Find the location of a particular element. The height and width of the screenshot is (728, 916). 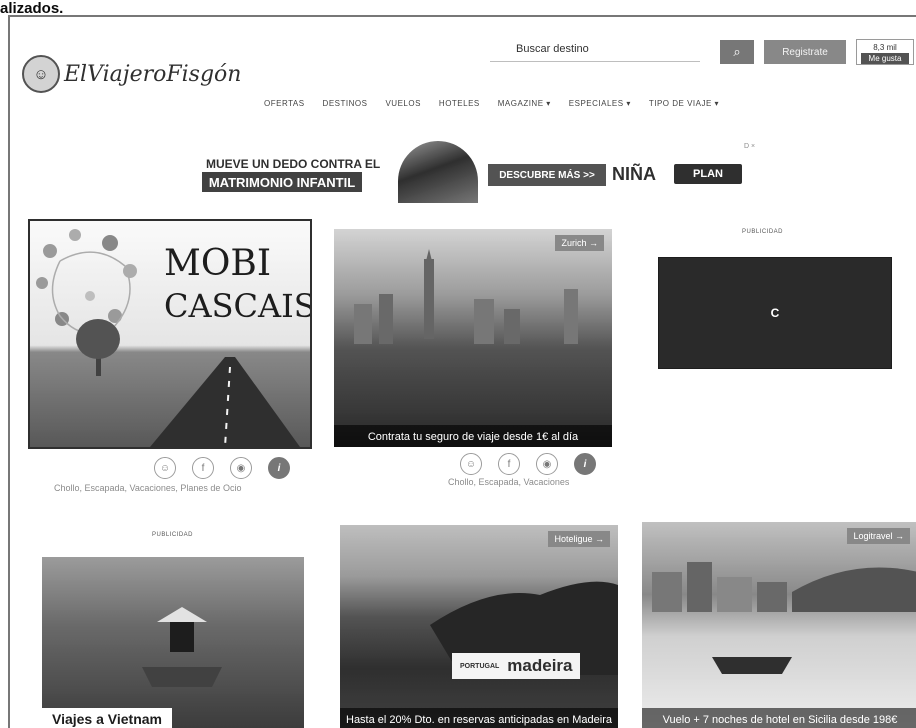

facebook-like-box: 8,3 mil Me gusta is located at coordinates (885, 52).